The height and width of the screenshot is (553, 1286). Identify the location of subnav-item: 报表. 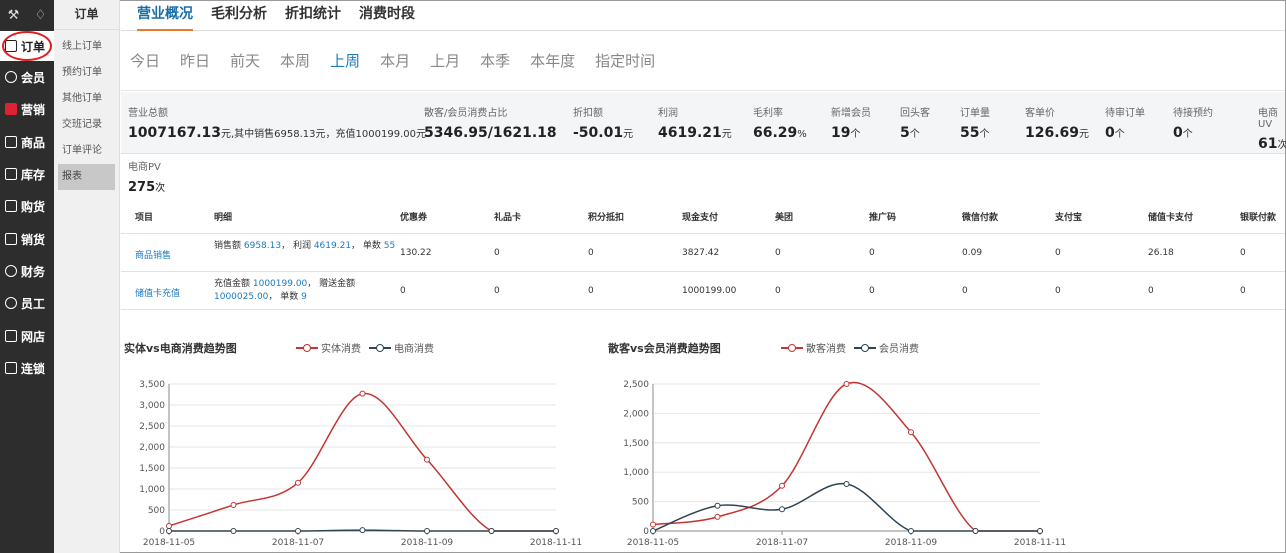
(86, 177).